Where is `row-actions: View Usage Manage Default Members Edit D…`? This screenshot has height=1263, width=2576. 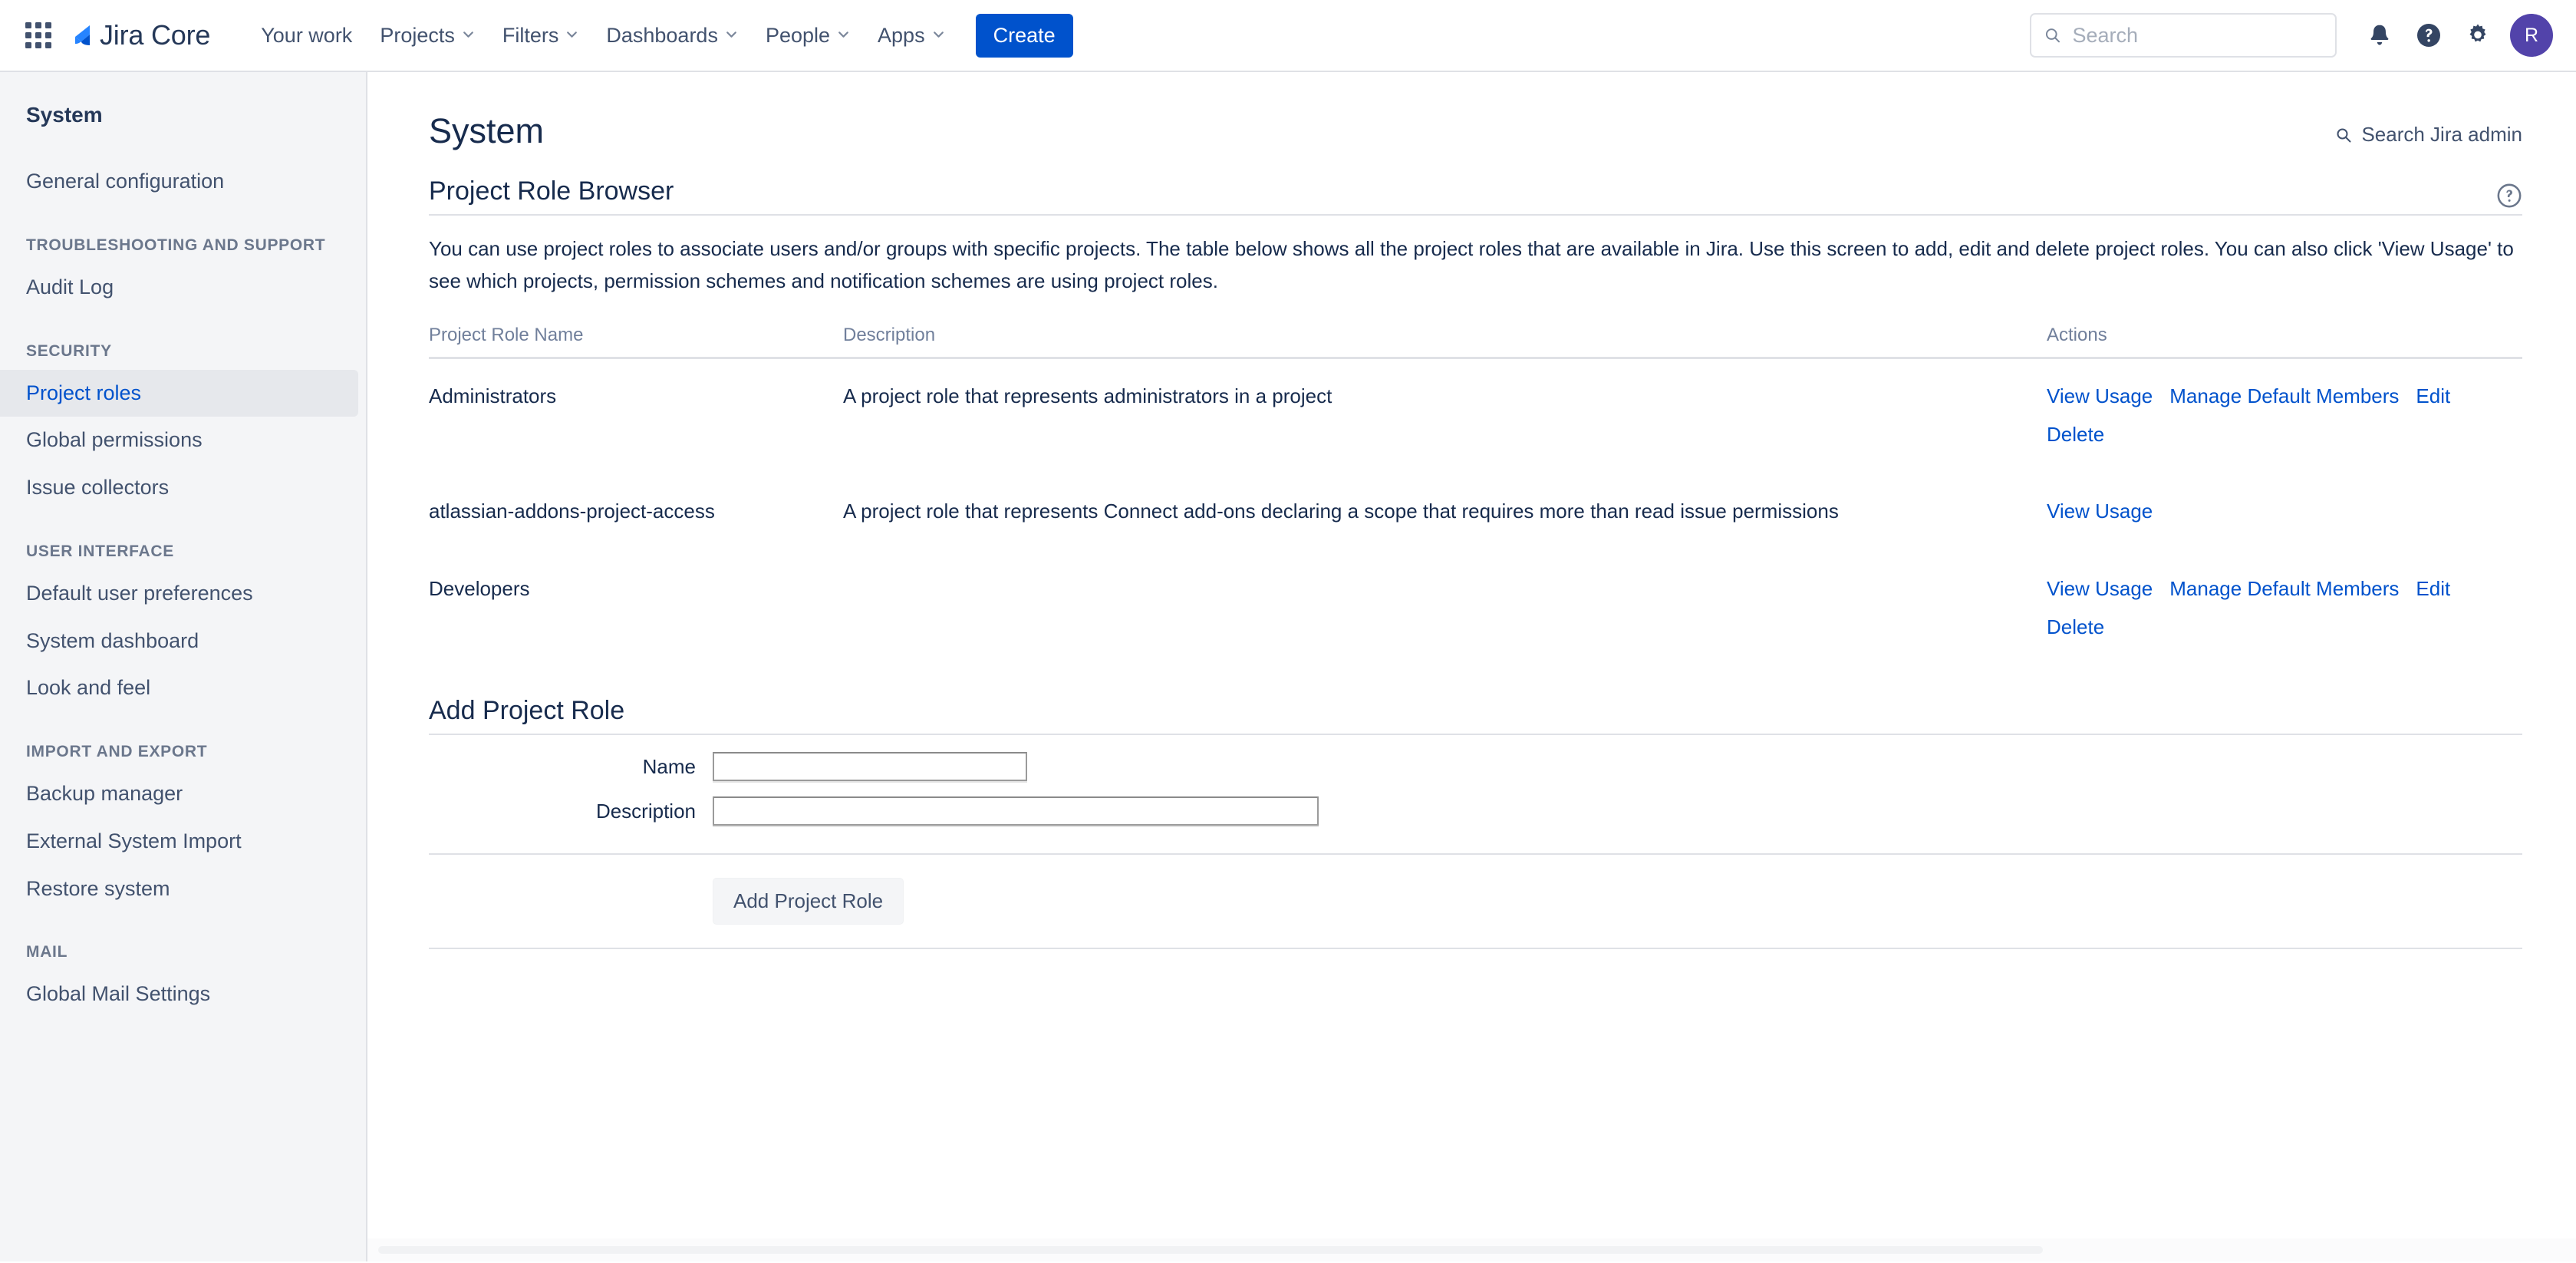 row-actions: View Usage Manage Default Members Edit D… is located at coordinates (2284, 415).